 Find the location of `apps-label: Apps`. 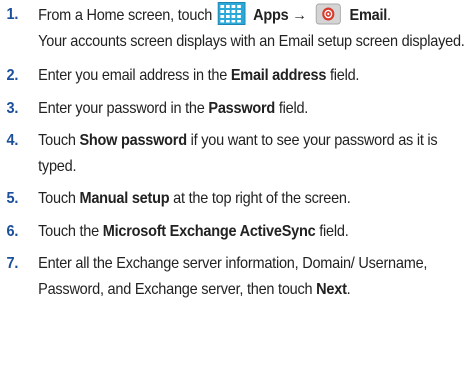

apps-label: Apps is located at coordinates (271, 15).